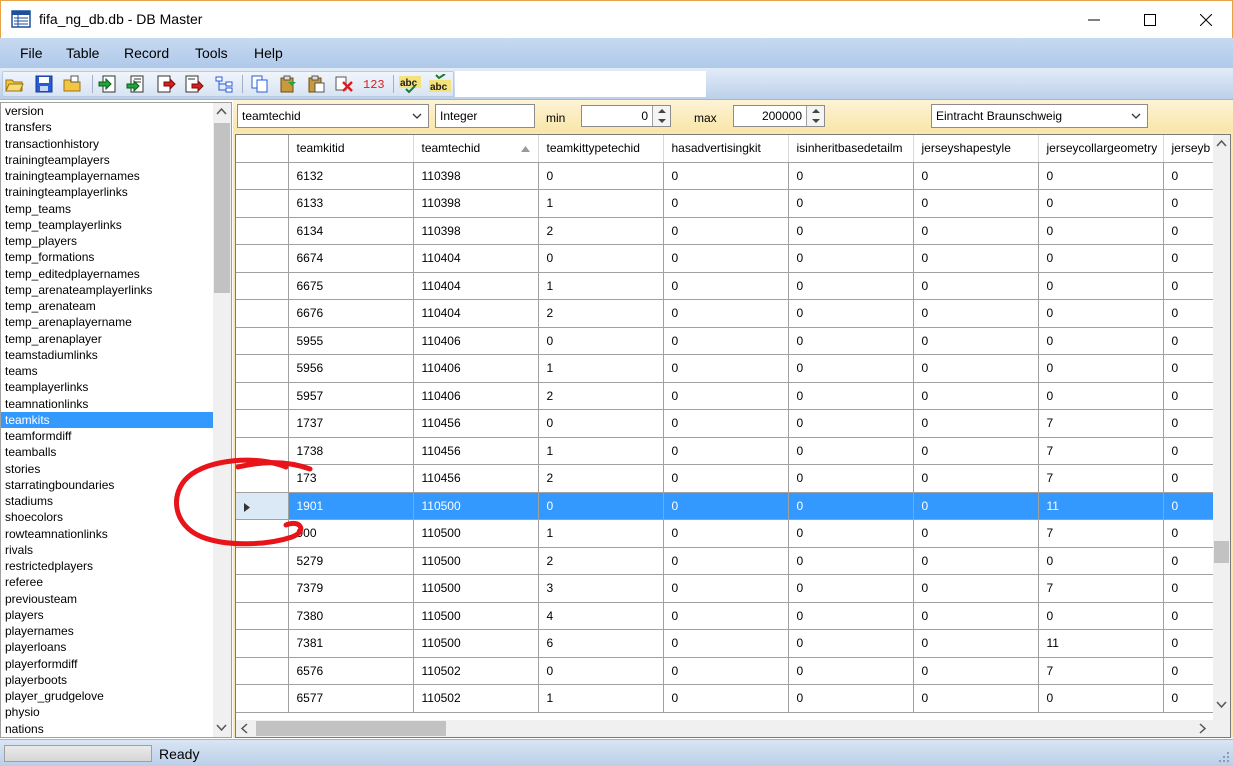  What do you see at coordinates (476, 149) in the screenshot?
I see `column-header: teamtechid` at bounding box center [476, 149].